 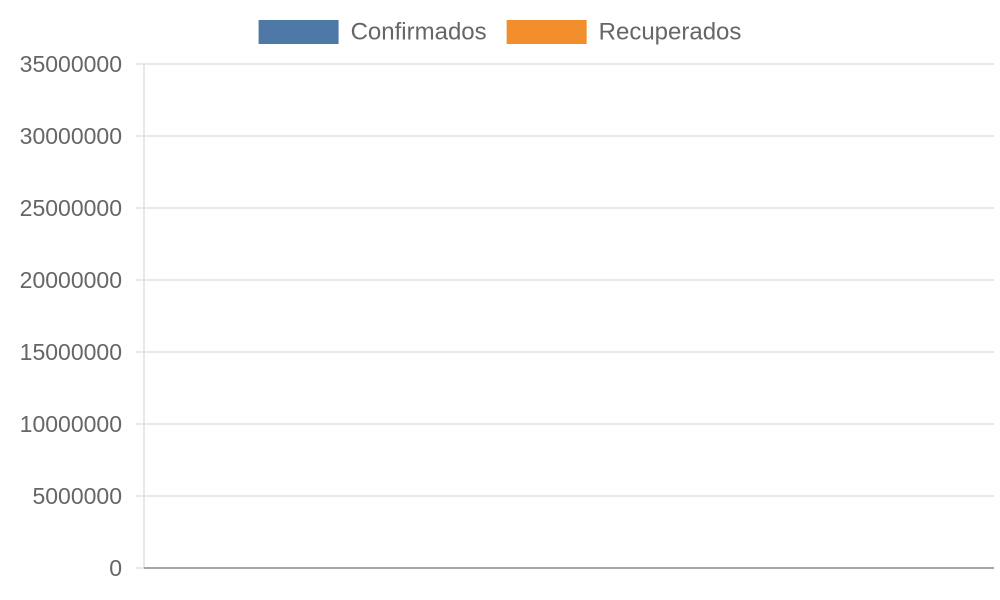 I want to click on y-tick-label: 0, so click(x=115, y=568).